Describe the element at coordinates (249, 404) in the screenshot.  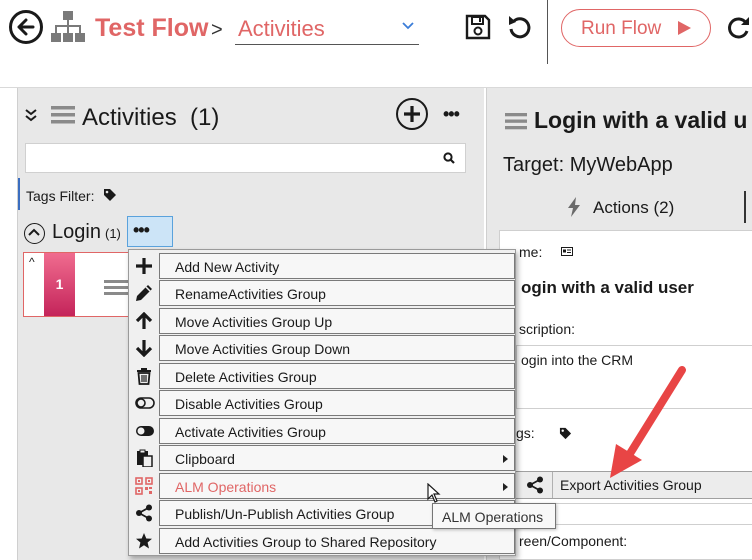
I see `menu-item-label: Disable Activities Group` at that location.